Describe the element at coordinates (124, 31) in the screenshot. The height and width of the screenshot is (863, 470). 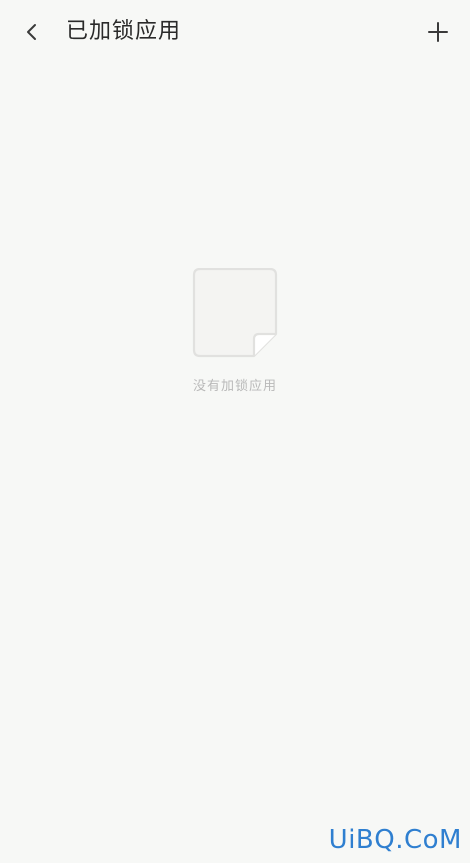
I see `page-title: 已加锁应用` at that location.